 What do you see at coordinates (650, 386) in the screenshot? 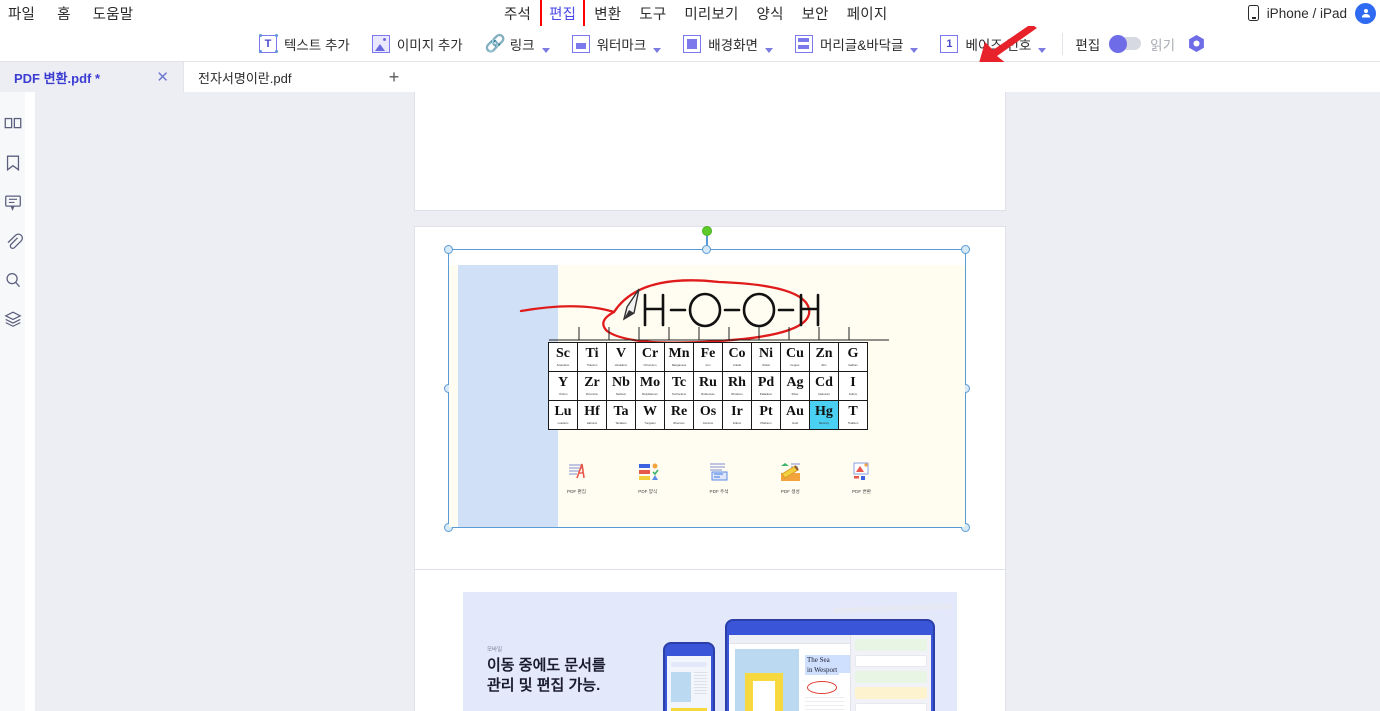
I see `element-cell: Mo Molybdenum` at bounding box center [650, 386].